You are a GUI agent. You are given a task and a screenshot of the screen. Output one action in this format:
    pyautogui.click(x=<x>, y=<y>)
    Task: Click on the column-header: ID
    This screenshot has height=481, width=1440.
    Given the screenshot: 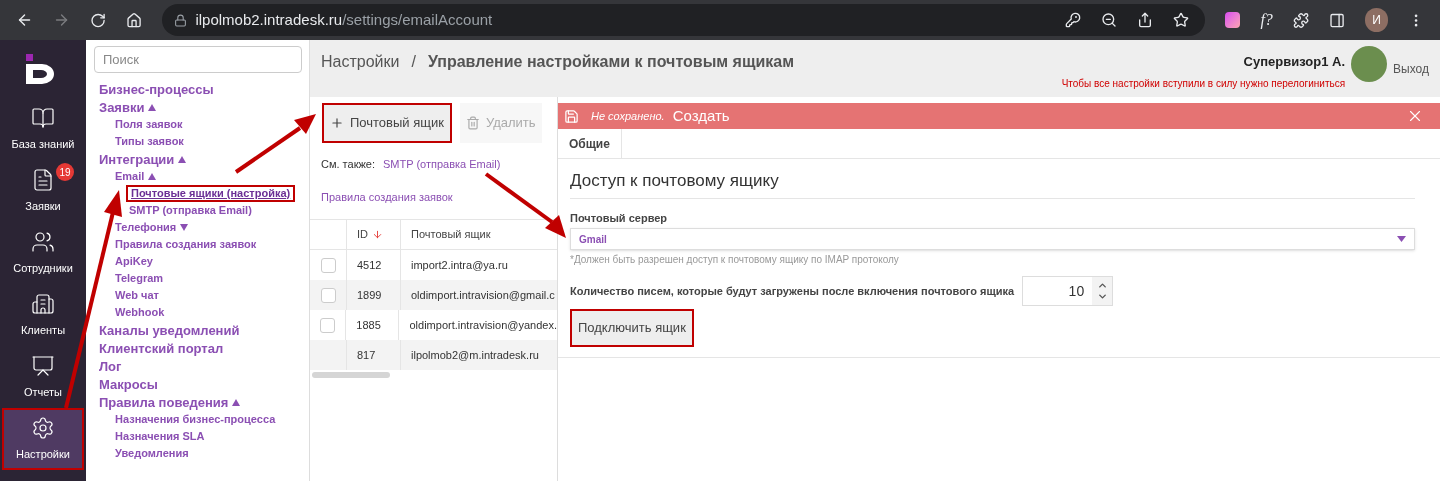 What is the action you would take?
    pyautogui.click(x=362, y=234)
    